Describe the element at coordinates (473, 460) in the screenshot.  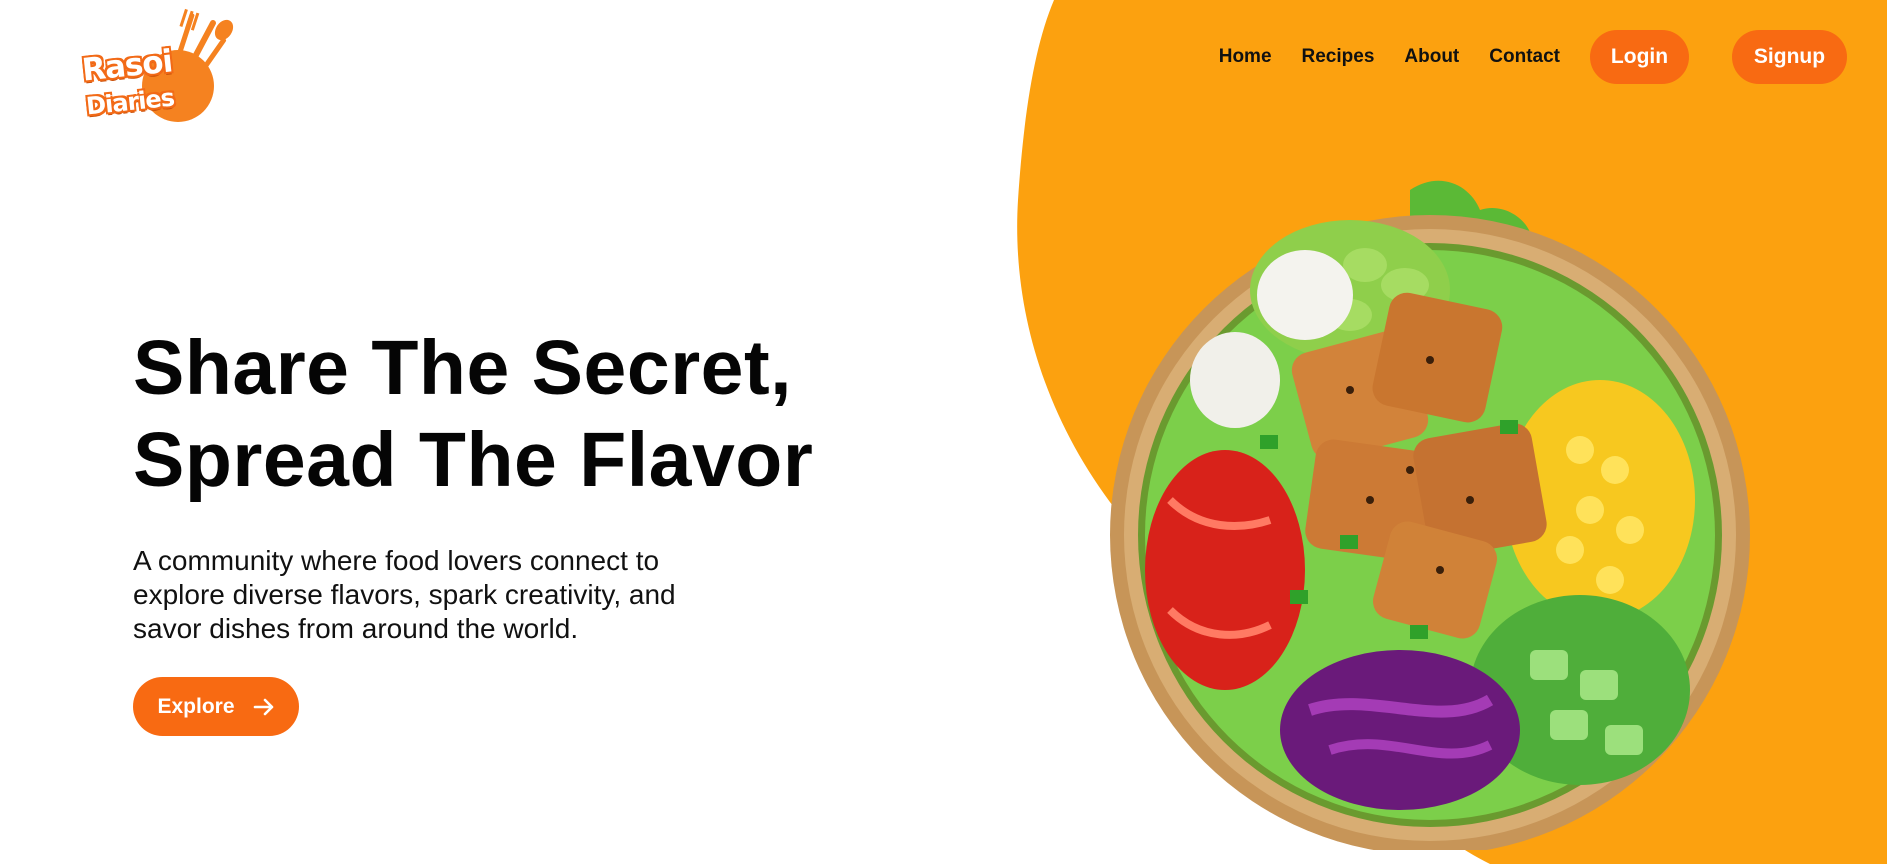
I see `hero-title-line-2: Spread The Flavor` at that location.